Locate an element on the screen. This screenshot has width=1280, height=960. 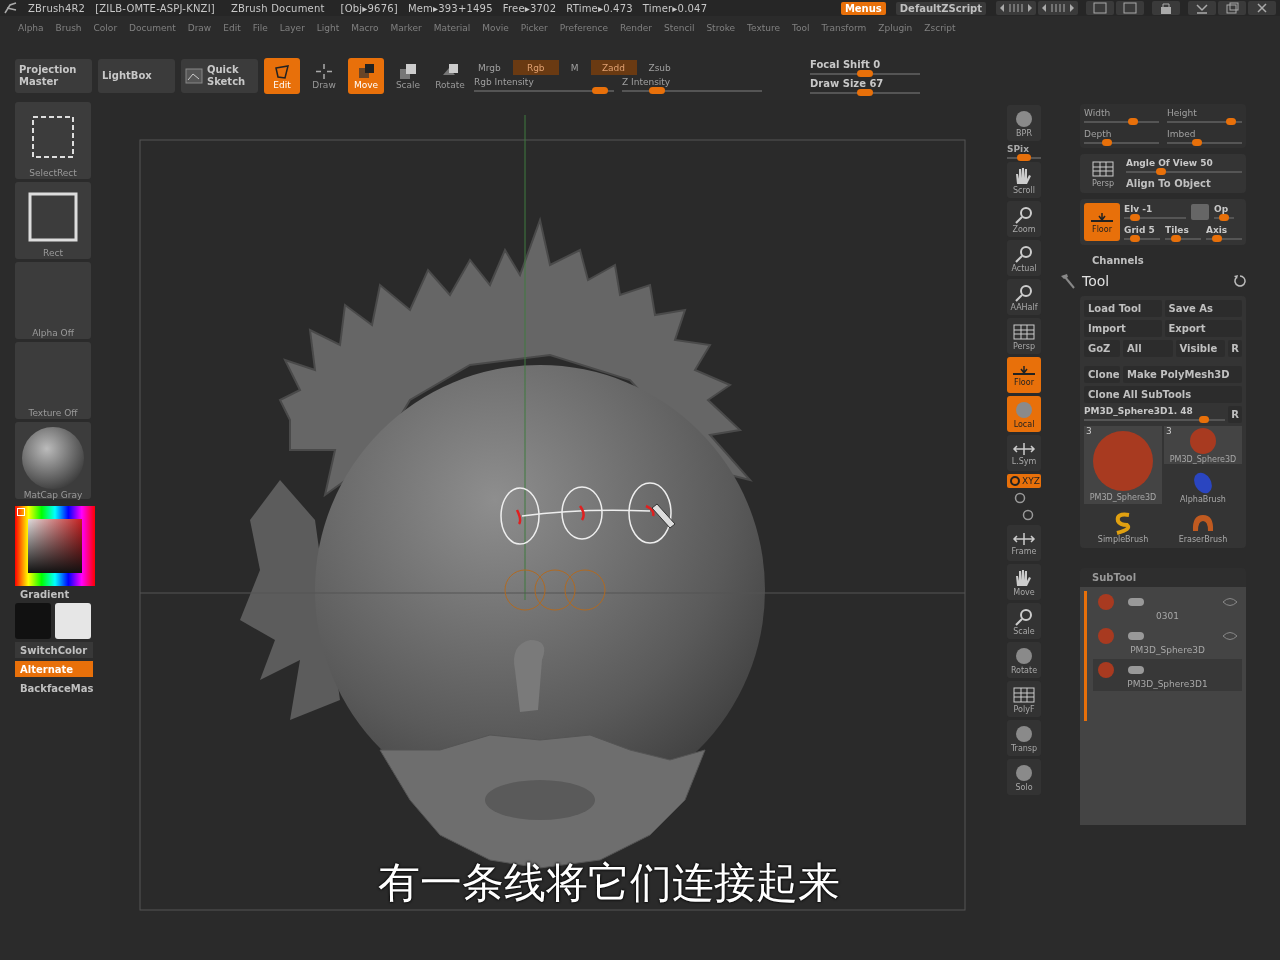
tool-button: Save As is located at coordinates (1203, 308).